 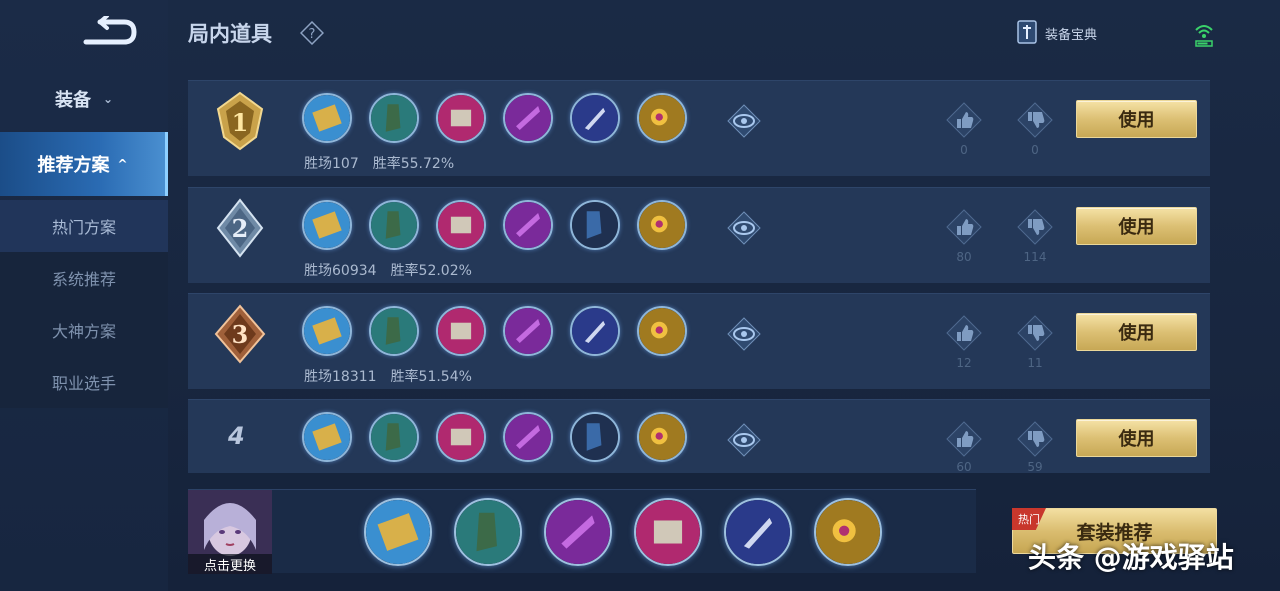 I want to click on wifi-icon, so click(x=1204, y=36).